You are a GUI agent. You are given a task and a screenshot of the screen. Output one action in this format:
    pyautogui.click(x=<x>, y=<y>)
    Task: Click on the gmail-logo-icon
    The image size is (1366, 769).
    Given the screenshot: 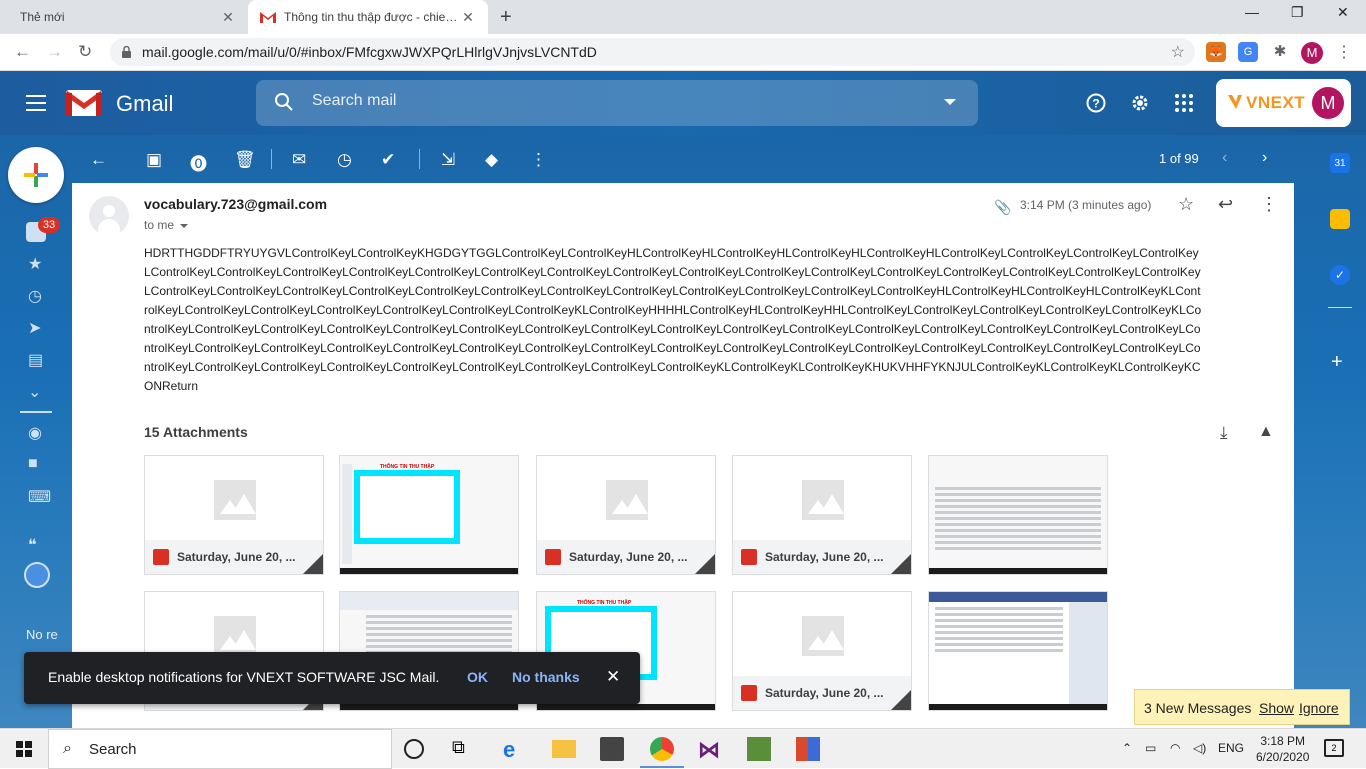 What is the action you would take?
    pyautogui.click(x=84, y=103)
    